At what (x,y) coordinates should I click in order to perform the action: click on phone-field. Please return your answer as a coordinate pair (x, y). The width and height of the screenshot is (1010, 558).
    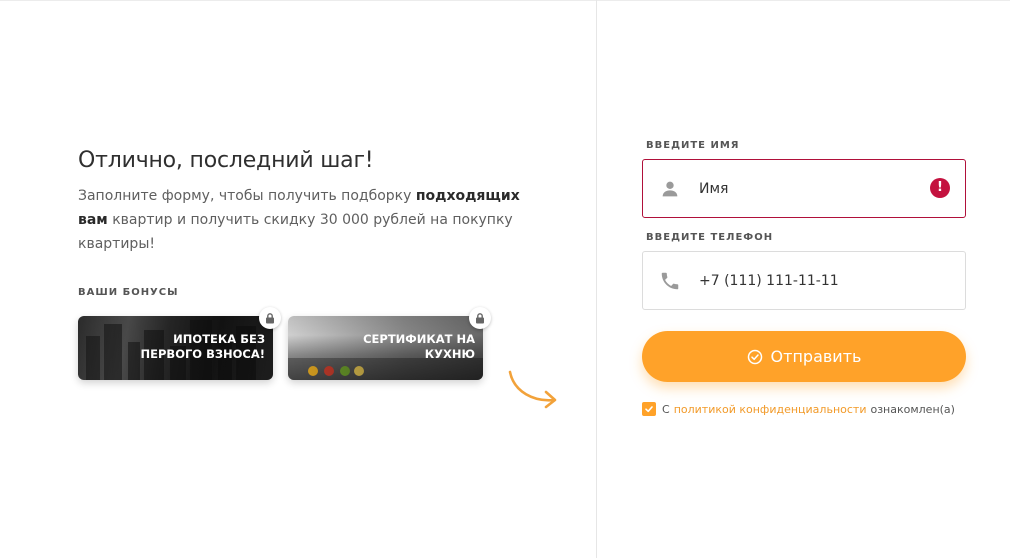
    Looking at the image, I should click on (804, 280).